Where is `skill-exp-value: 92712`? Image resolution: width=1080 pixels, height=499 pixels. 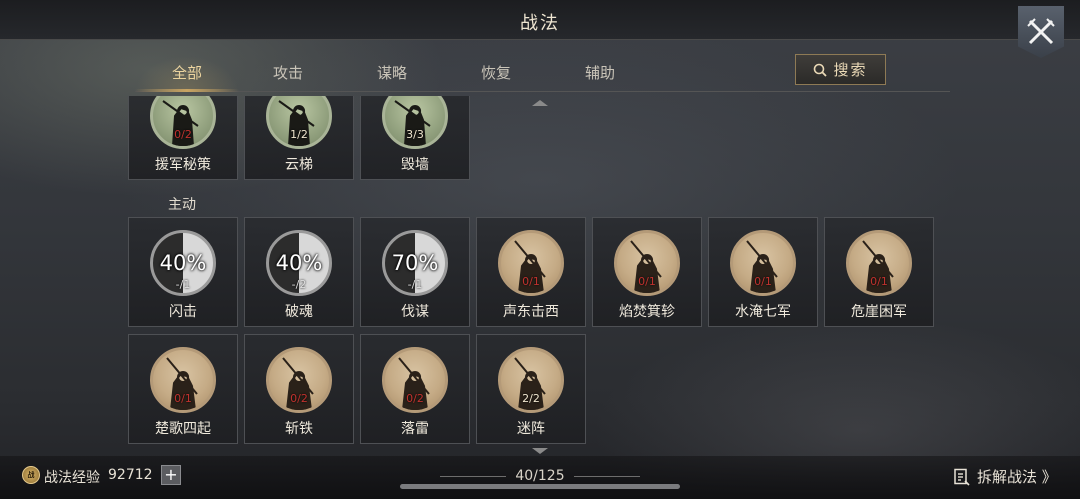
skill-exp-value: 92712 is located at coordinates (130, 475).